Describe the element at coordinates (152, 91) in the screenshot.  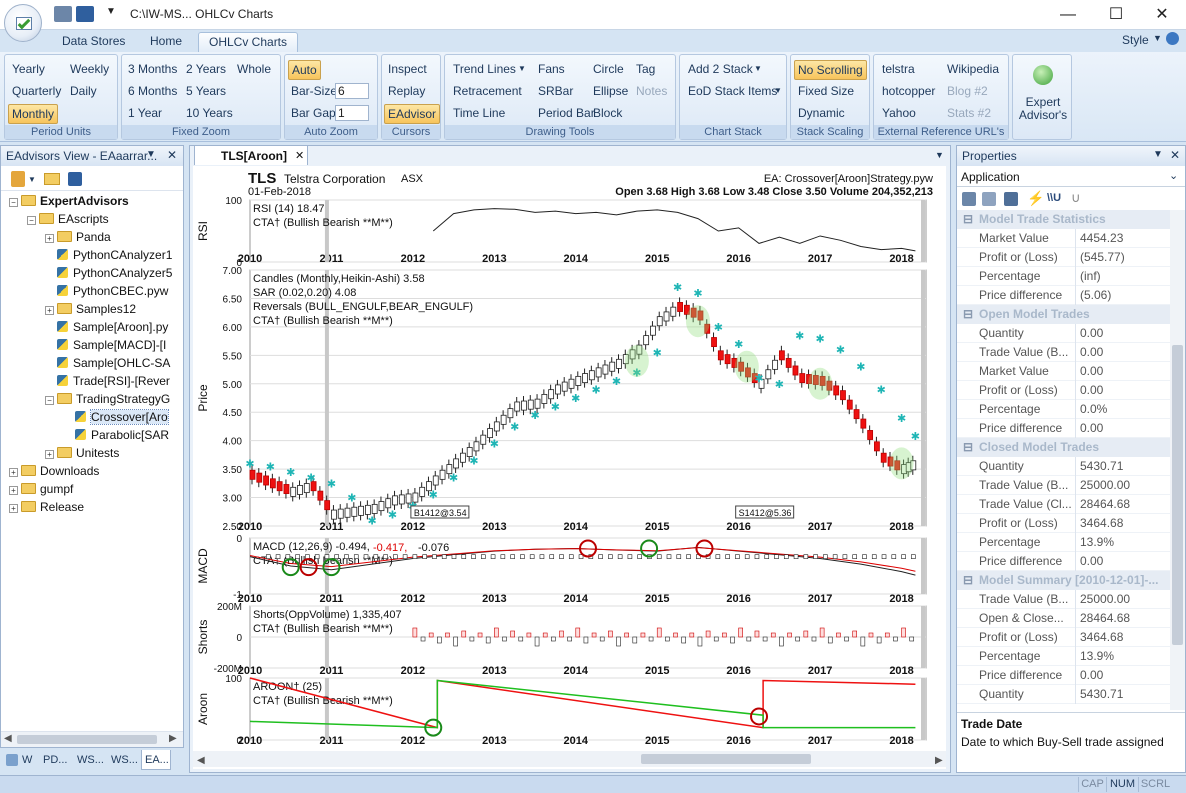
I see `zoom-6-months-button: 6 Months` at that location.